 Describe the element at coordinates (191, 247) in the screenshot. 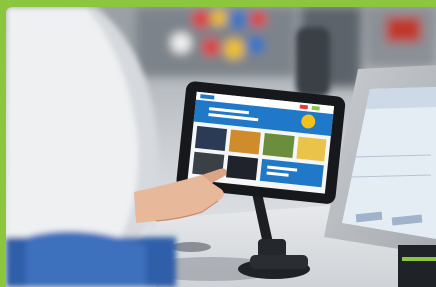

I see `stand-base-left` at that location.